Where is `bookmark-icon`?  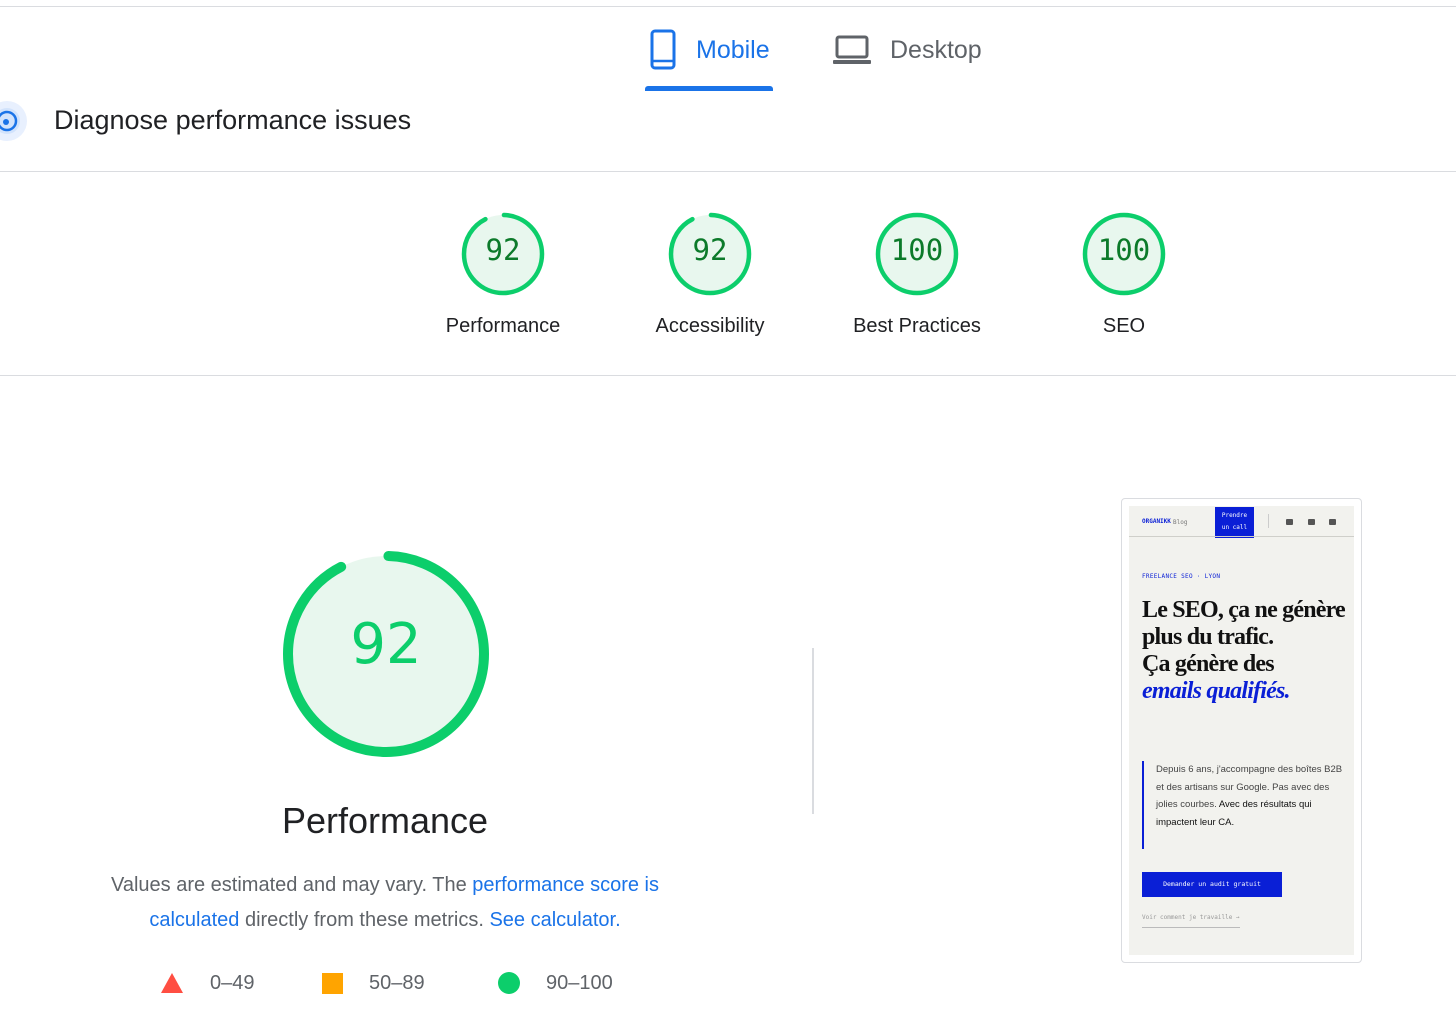 bookmark-icon is located at coordinates (1332, 522).